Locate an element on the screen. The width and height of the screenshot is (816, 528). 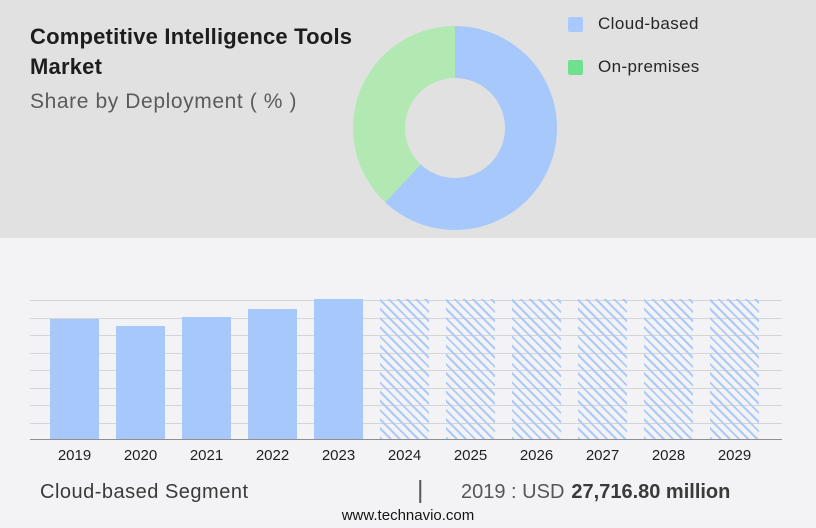
legend-item-cloud-based: Cloud-based is located at coordinates (634, 23).